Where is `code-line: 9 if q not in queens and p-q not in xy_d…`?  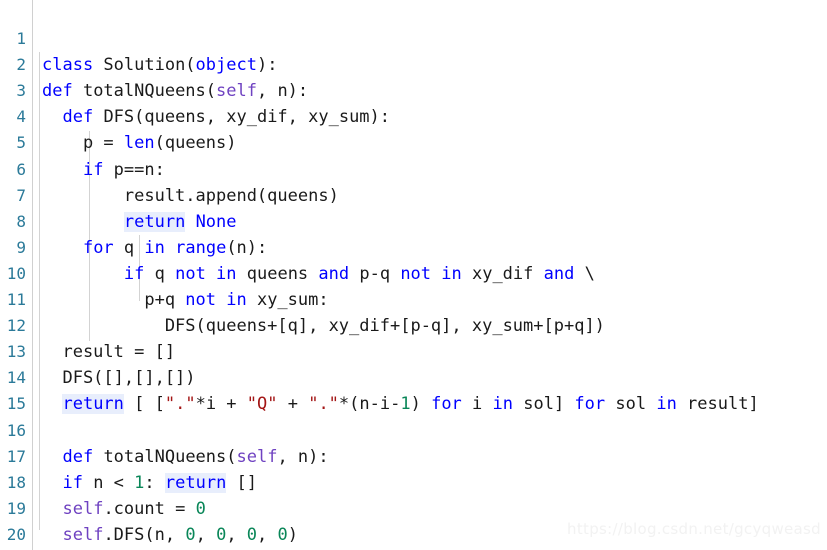
code-line: 9 if q not in queens and p-q not in xy_d… is located at coordinates (413, 246).